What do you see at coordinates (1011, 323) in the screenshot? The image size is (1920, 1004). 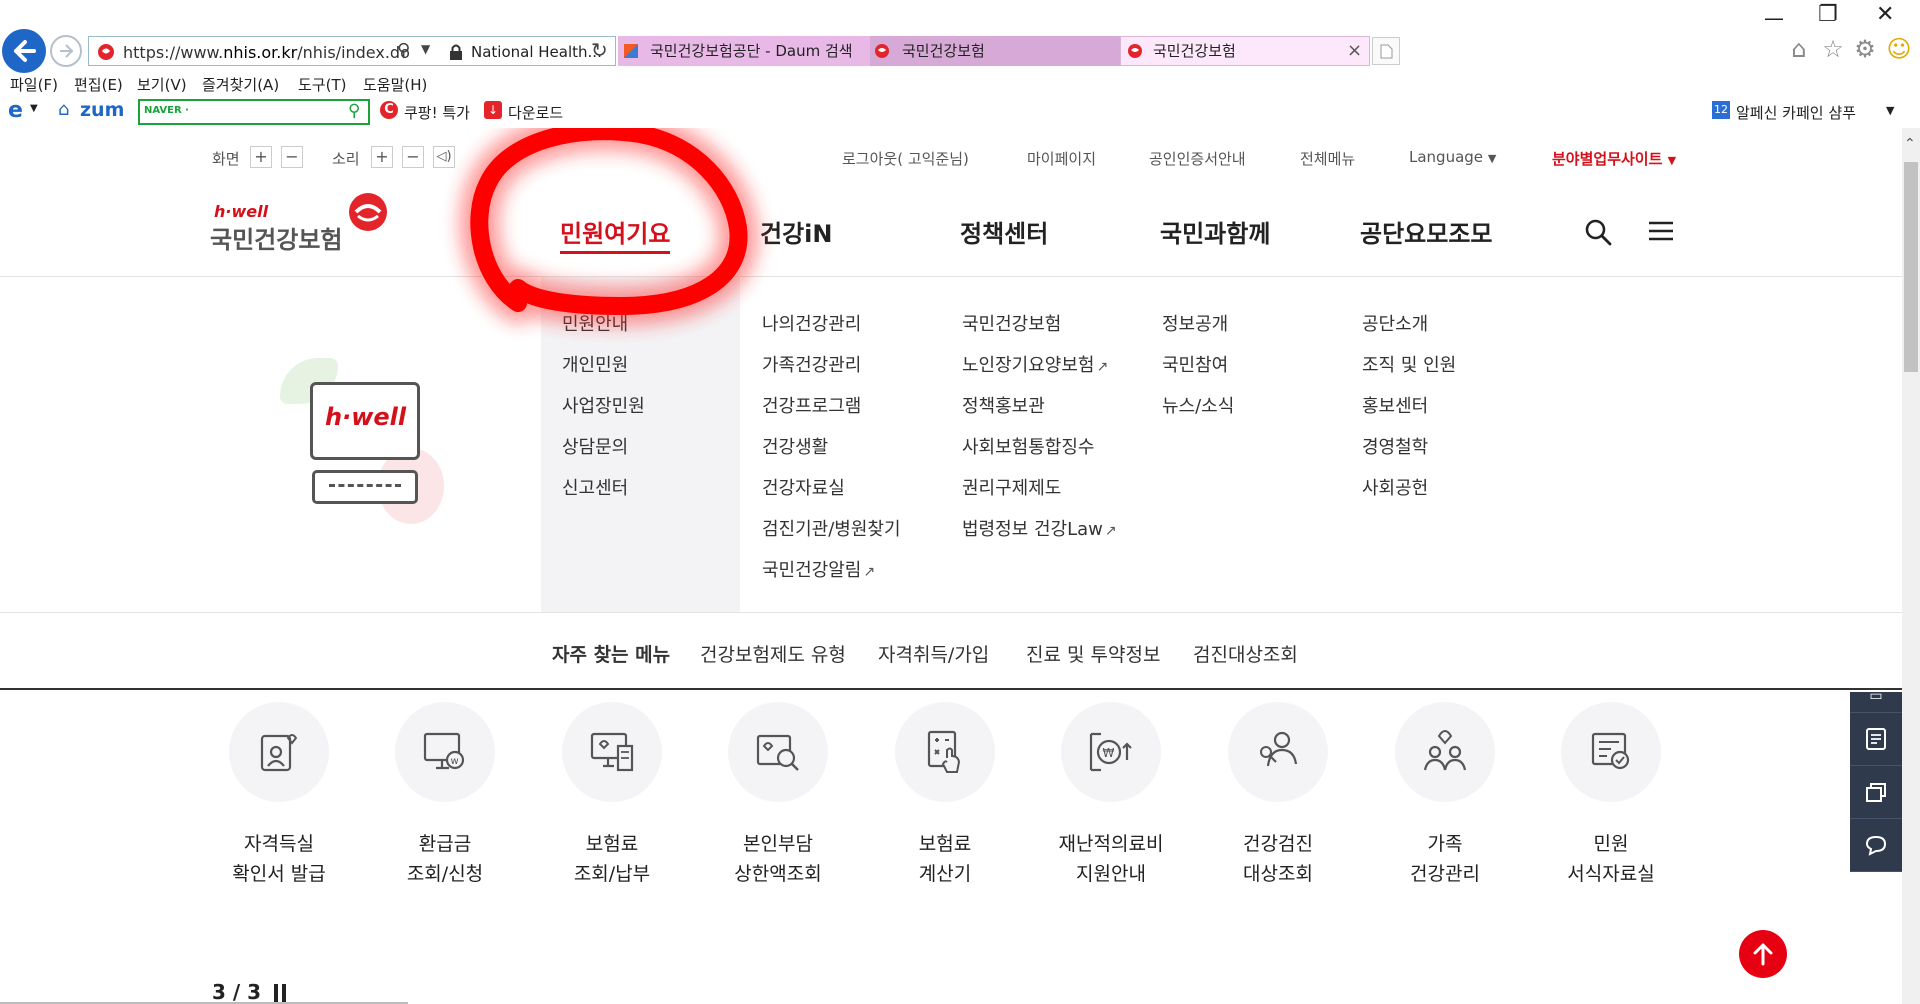 I see `submenu-item: 국민건강보험` at bounding box center [1011, 323].